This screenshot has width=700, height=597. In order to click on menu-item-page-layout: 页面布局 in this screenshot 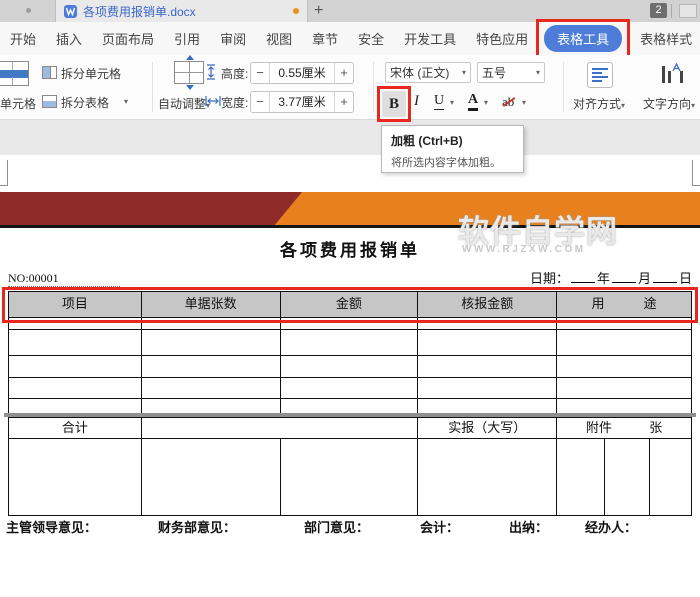, I will do `click(128, 38)`.